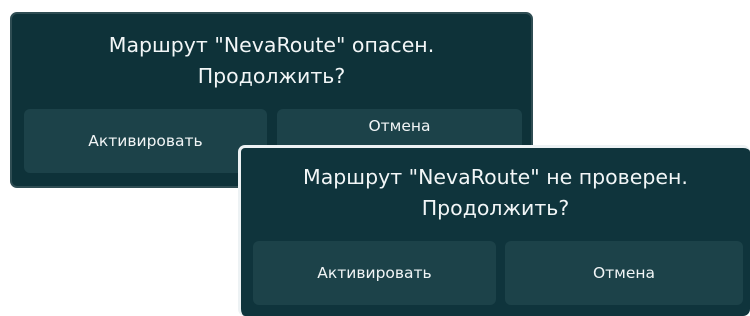 The height and width of the screenshot is (316, 750). I want to click on cancel-button: Отмена, so click(624, 273).